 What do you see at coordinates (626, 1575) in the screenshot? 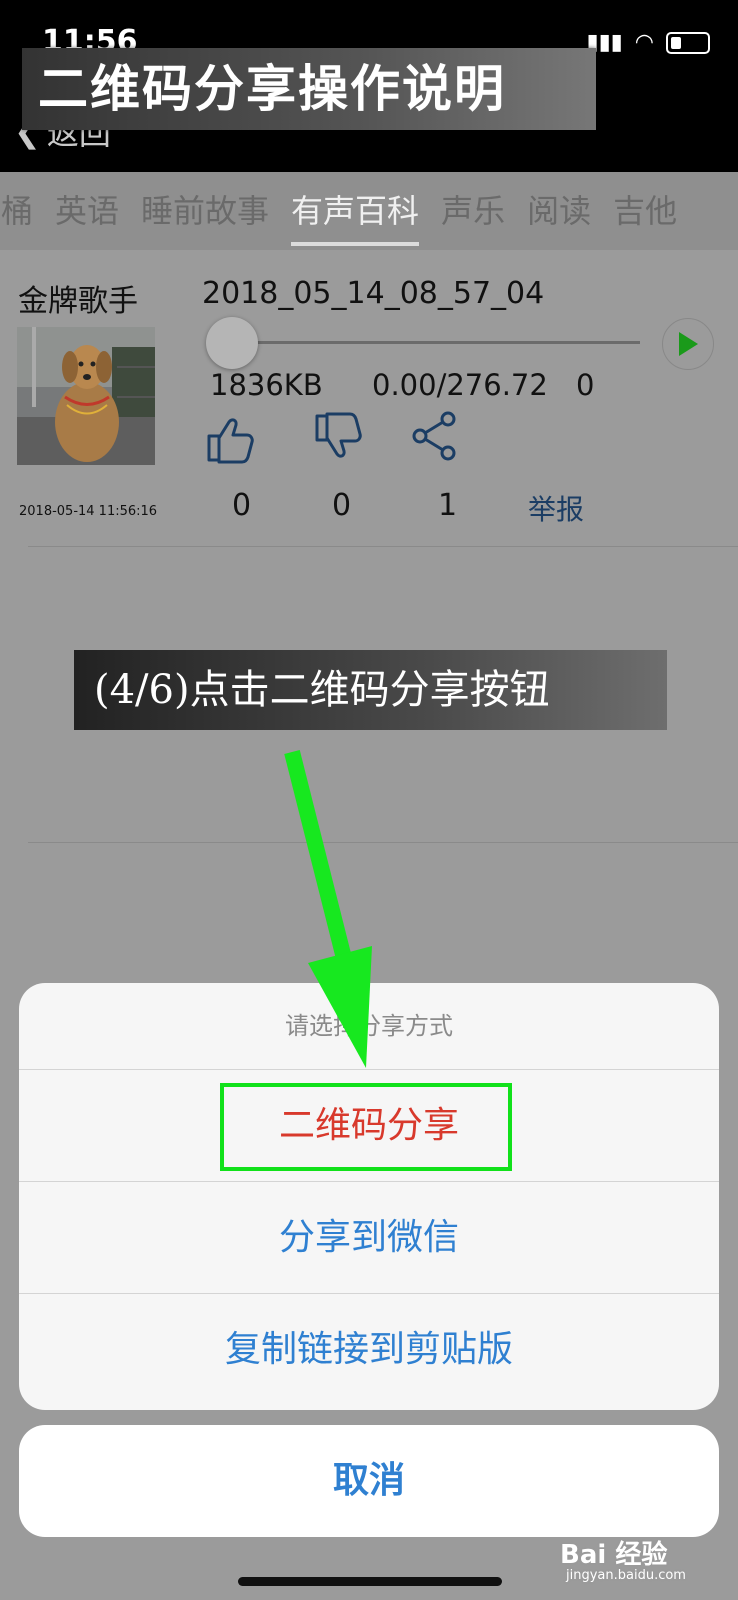
I see `watermark-site: jingyan.baidu.com` at bounding box center [626, 1575].